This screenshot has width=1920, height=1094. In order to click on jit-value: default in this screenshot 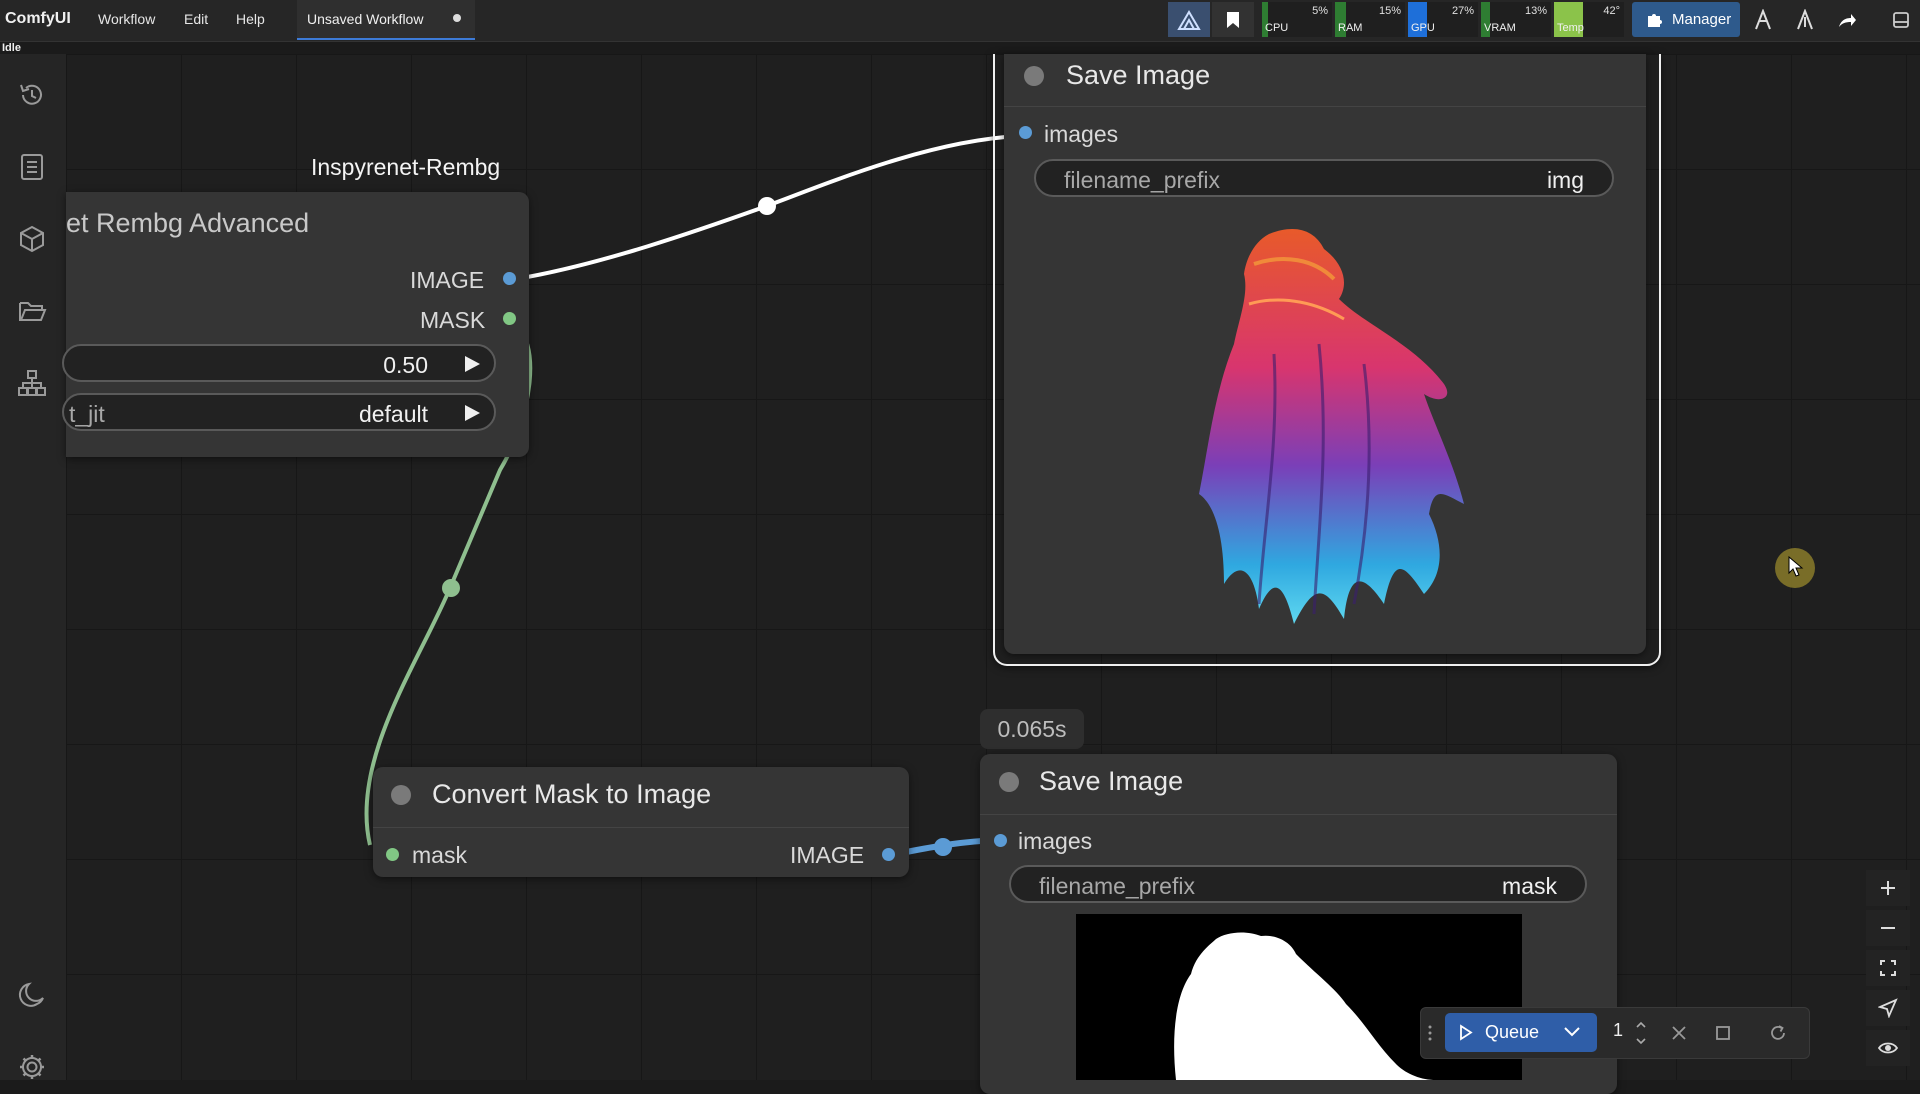, I will do `click(393, 414)`.